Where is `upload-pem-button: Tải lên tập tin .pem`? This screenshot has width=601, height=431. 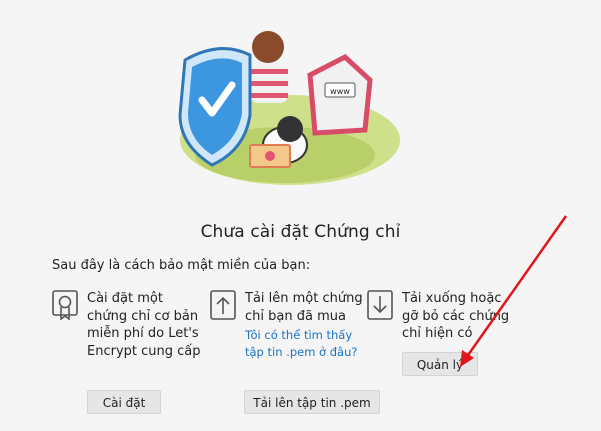
upload-pem-button: Tải lên tập tin .pem is located at coordinates (312, 402).